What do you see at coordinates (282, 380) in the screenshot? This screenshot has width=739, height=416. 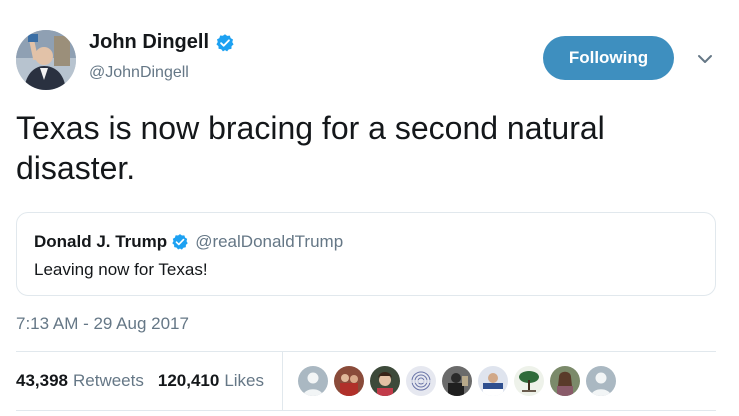 I see `stats-separator` at bounding box center [282, 380].